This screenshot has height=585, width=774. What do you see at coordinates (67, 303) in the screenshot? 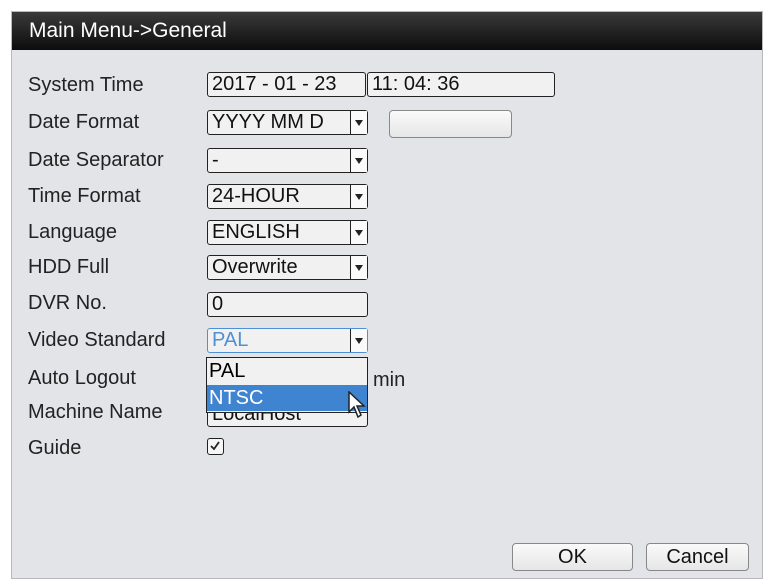
I see `dvr-no-label: DVR No.` at bounding box center [67, 303].